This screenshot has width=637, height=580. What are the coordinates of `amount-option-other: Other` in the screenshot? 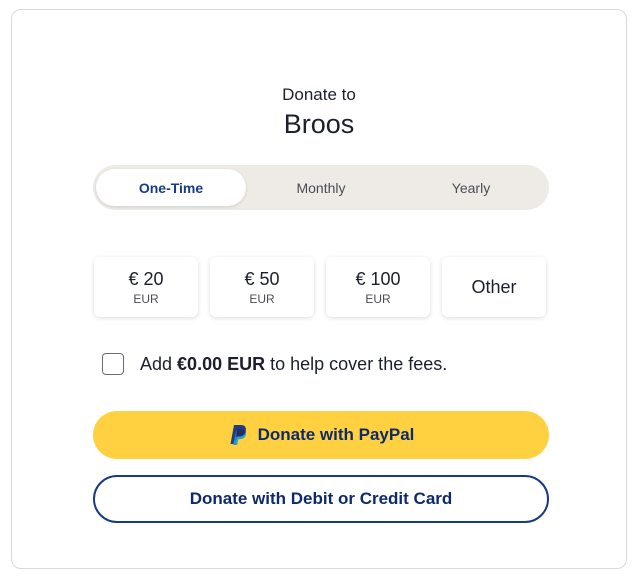 It's located at (494, 287).